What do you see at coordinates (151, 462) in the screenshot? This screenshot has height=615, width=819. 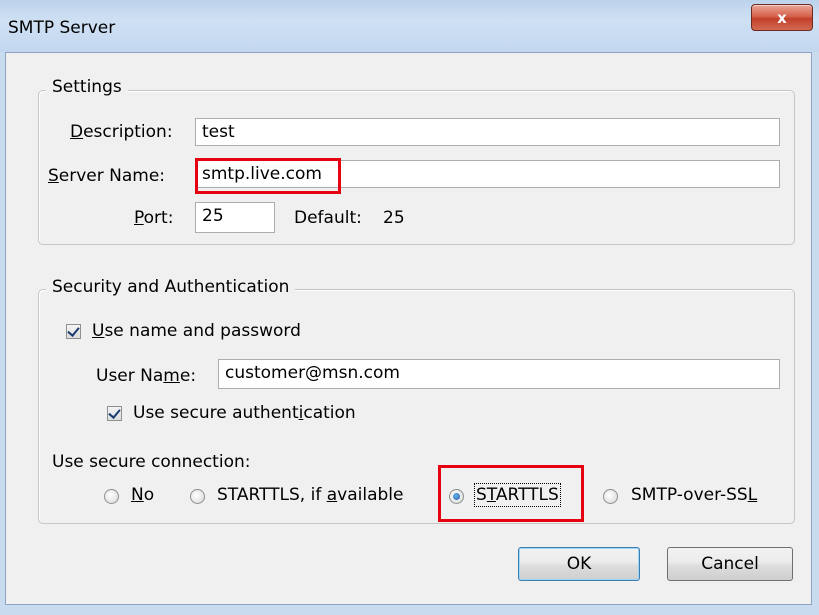 I see `secure-connection-label: Use secure connection:` at bounding box center [151, 462].